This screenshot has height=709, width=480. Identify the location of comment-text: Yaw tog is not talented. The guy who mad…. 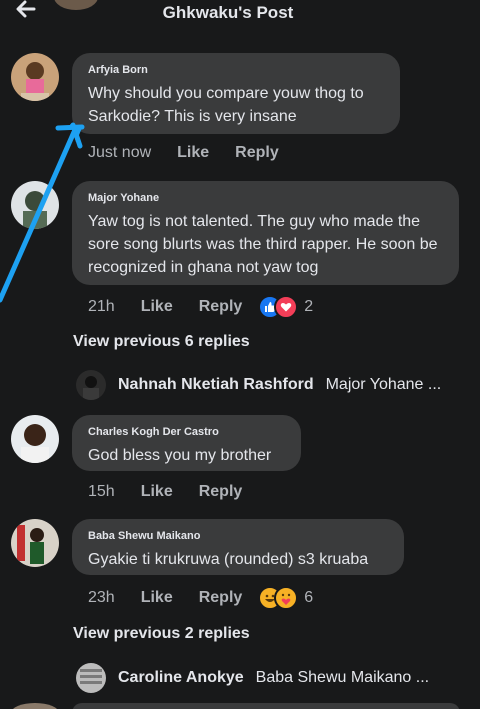
(263, 244).